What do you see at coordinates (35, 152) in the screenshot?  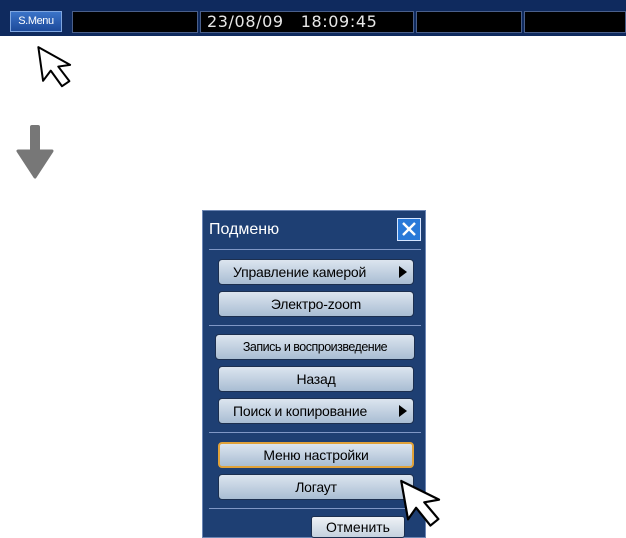 I see `arrow-down-icon` at bounding box center [35, 152].